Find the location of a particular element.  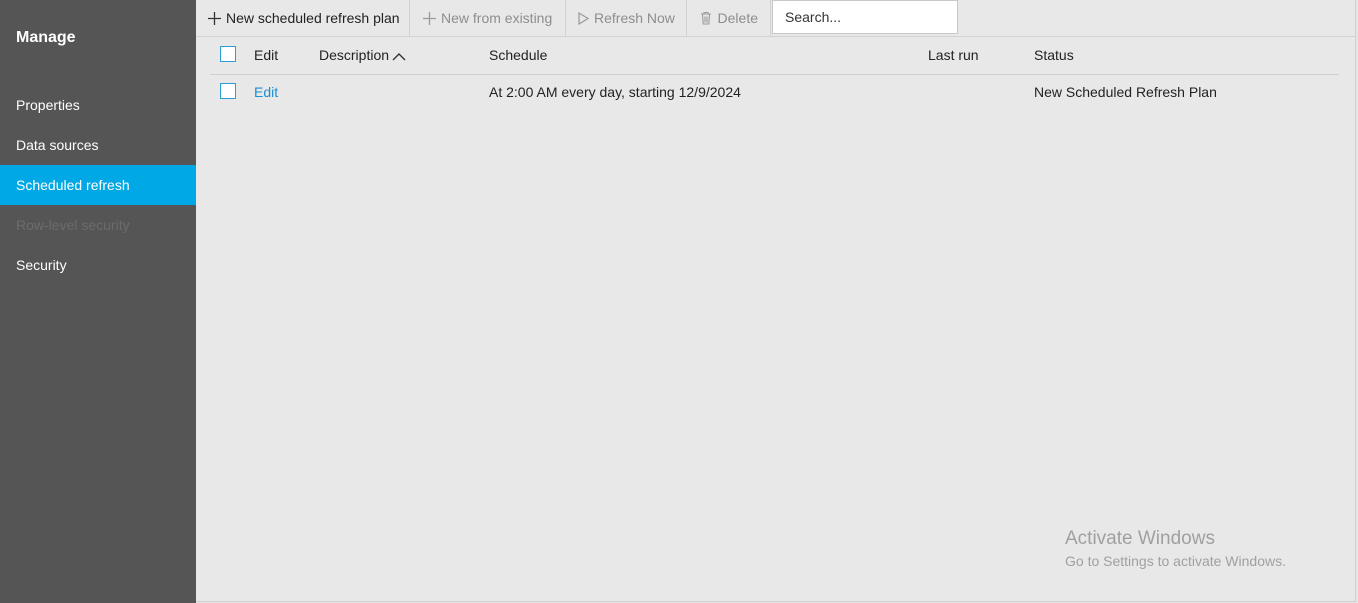

new-scheduled-refresh-plan-button: New scheduled refresh plan is located at coordinates (303, 18).